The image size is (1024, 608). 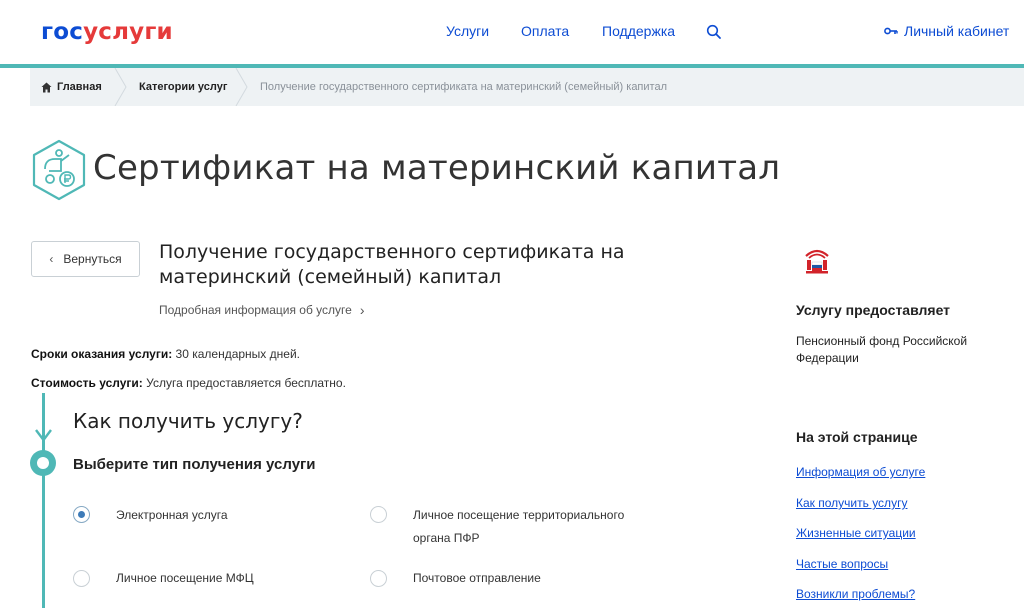 I want to click on provider-title: Услугу предоставляет, so click(x=873, y=310).